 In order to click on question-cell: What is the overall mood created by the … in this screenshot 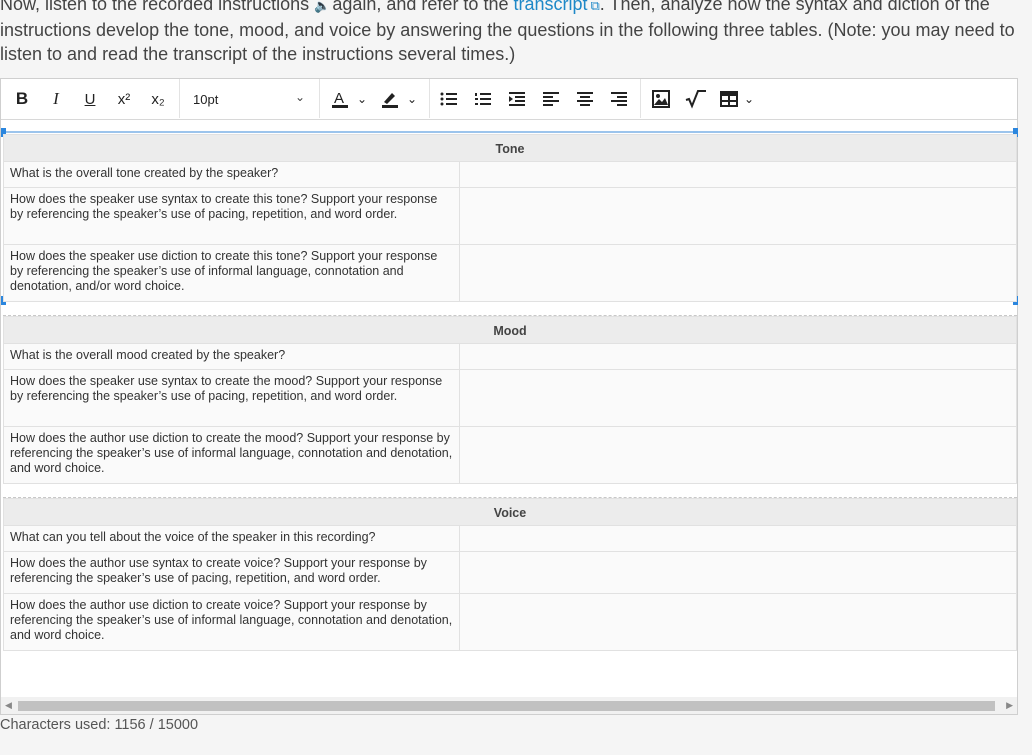, I will do `click(231, 356)`.